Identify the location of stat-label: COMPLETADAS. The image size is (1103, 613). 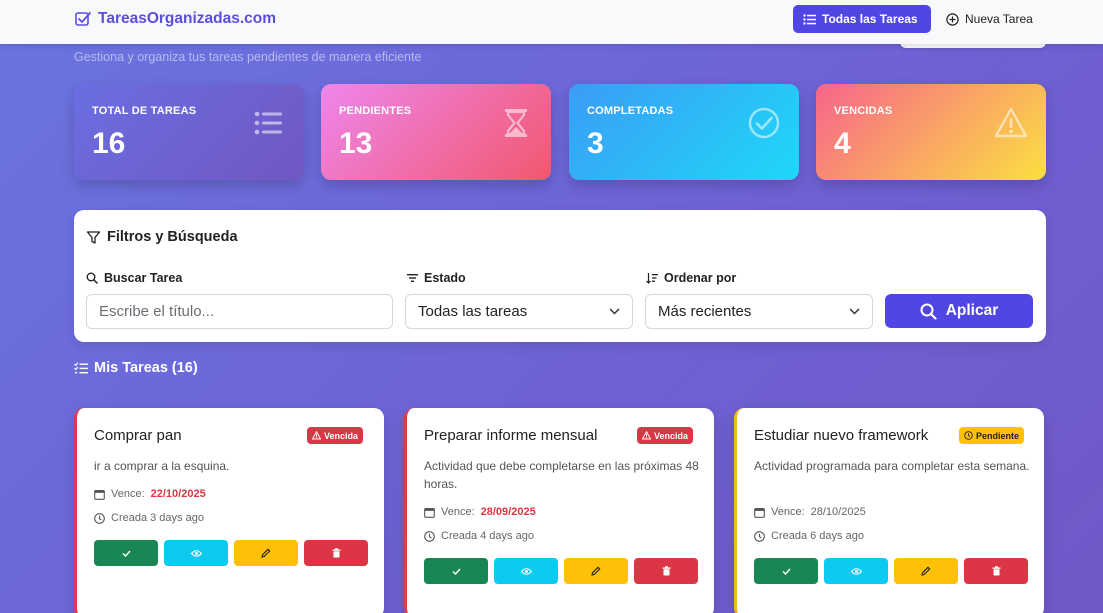
(630, 111).